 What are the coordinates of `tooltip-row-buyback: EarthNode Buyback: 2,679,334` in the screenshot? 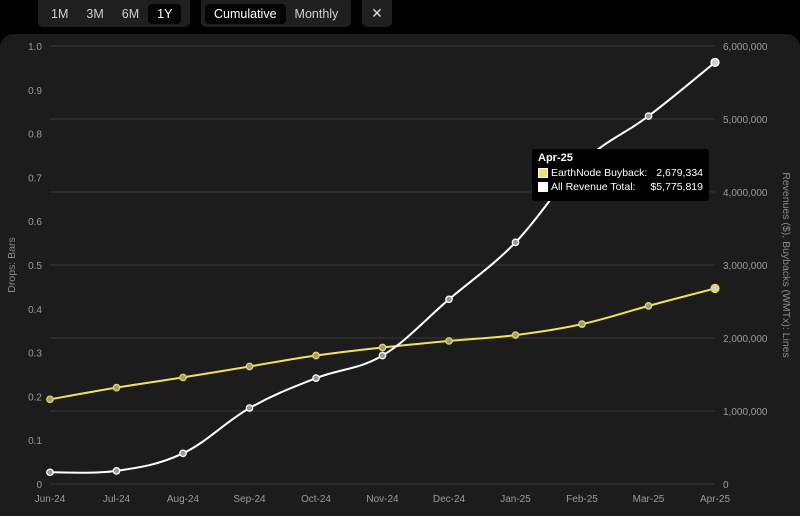 It's located at (620, 173).